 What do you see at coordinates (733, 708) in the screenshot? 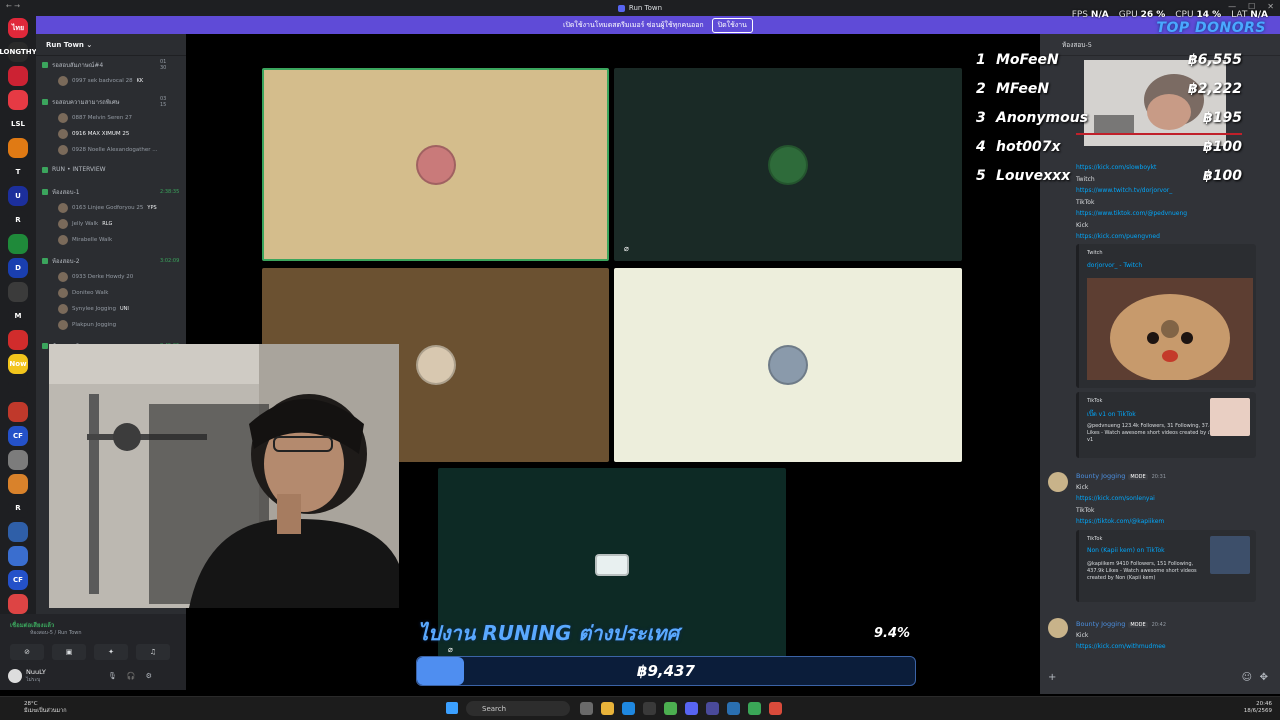
I see `steam-icon` at bounding box center [733, 708].